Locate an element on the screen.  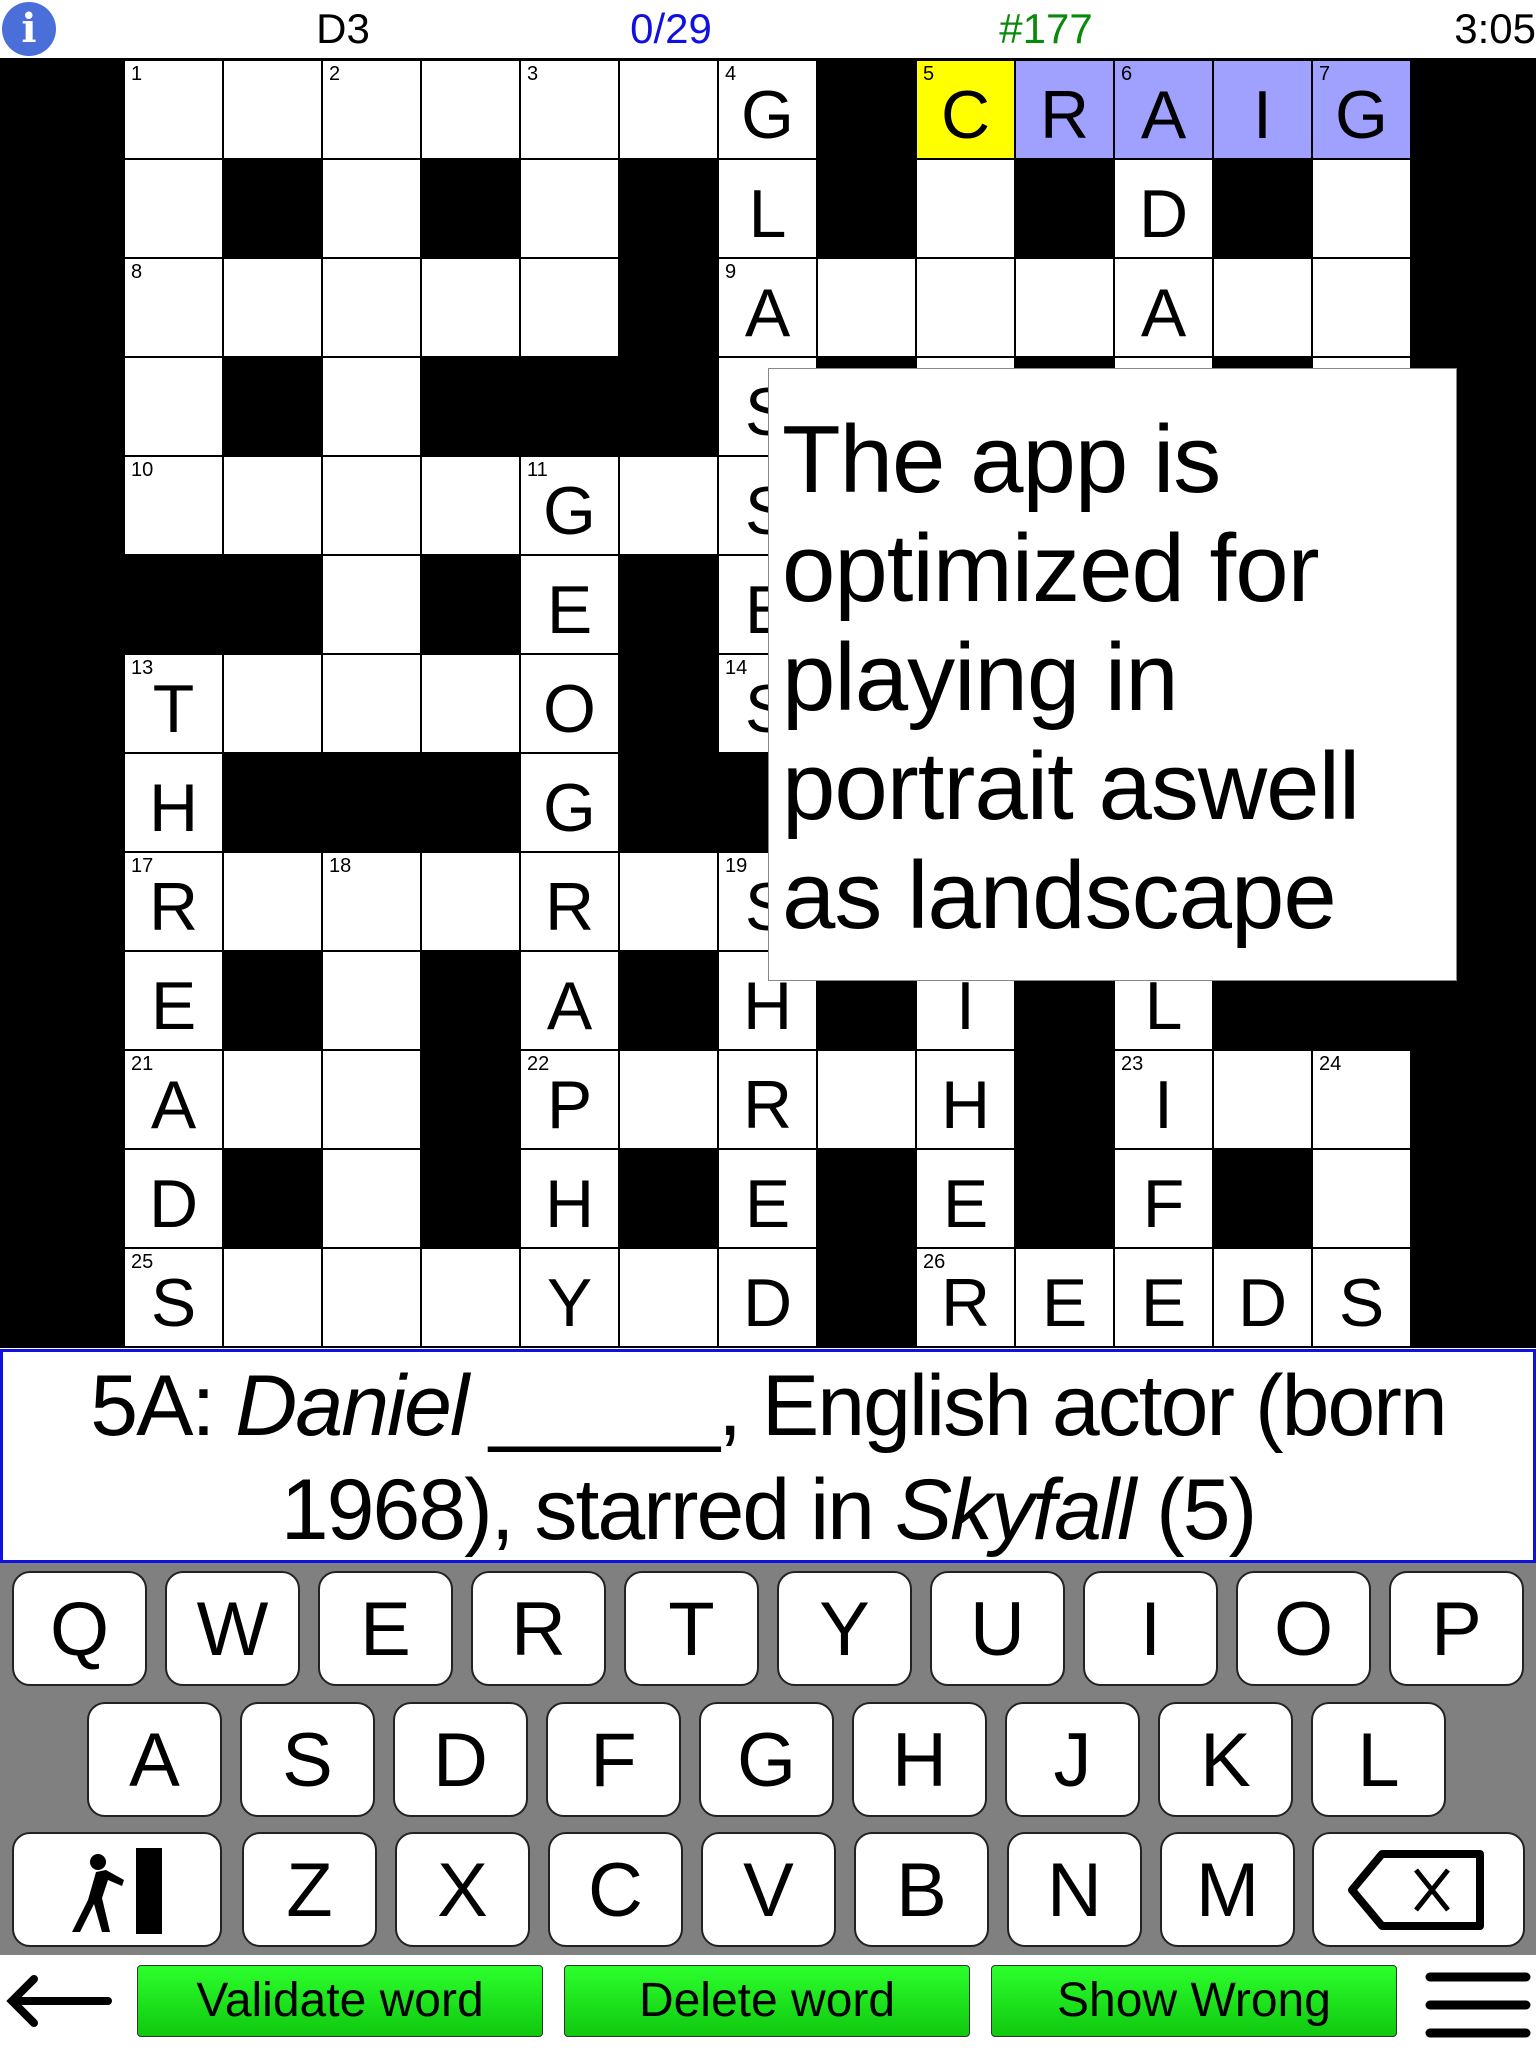
key-r: R is located at coordinates (538, 1628).